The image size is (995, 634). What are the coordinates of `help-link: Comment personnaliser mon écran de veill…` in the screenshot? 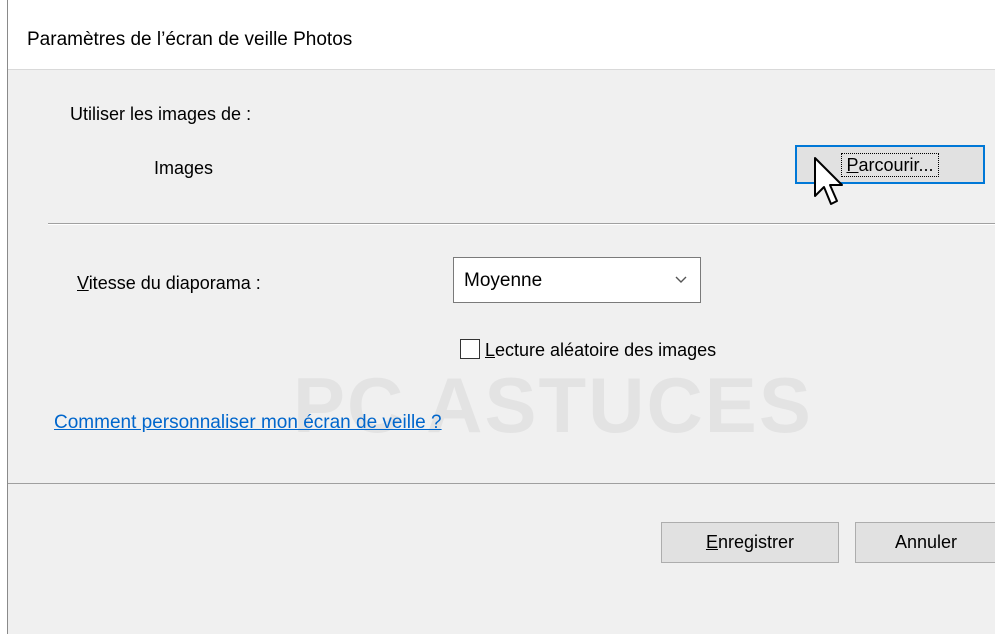 It's located at (248, 423).